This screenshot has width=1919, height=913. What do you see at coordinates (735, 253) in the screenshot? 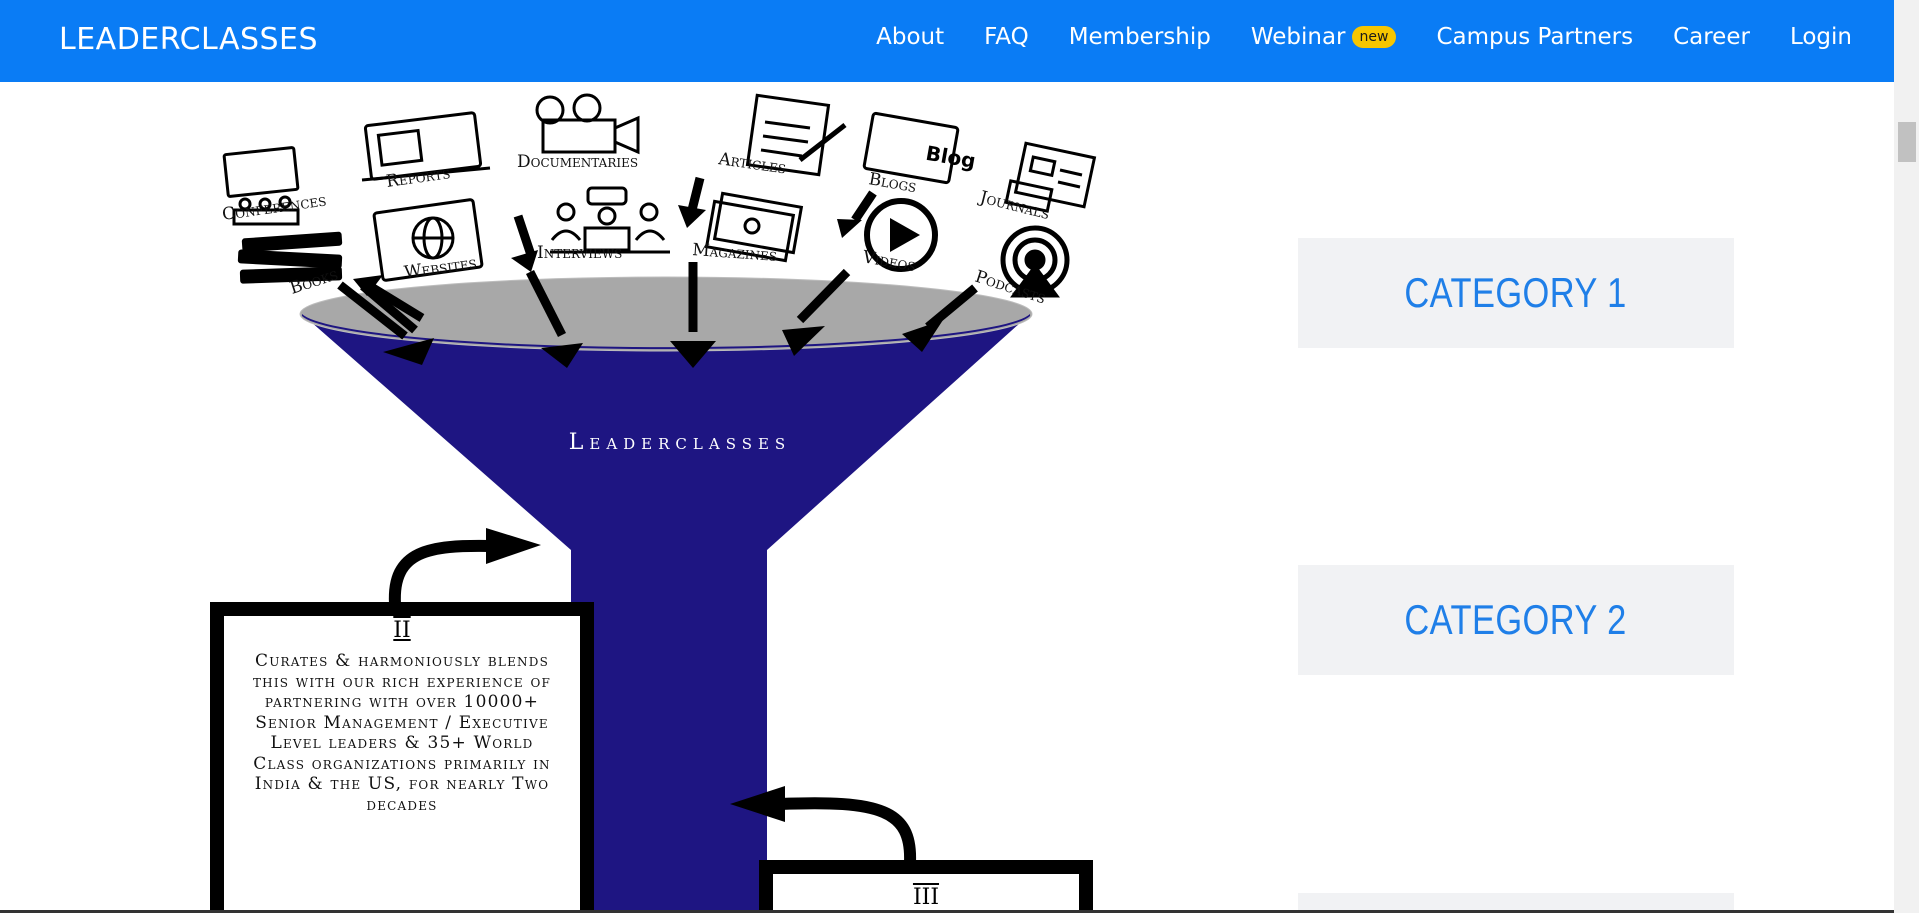
I see `source-label-magazines: Magazines` at bounding box center [735, 253].